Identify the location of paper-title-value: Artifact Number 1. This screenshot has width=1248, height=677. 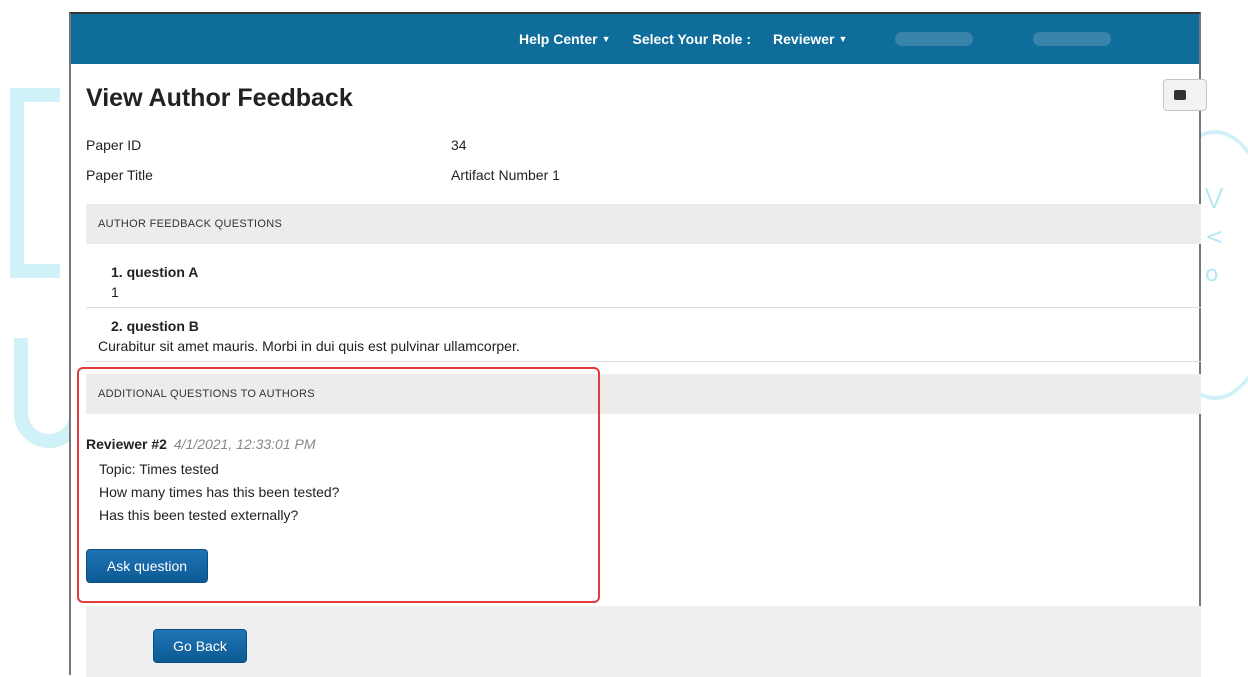
(505, 175).